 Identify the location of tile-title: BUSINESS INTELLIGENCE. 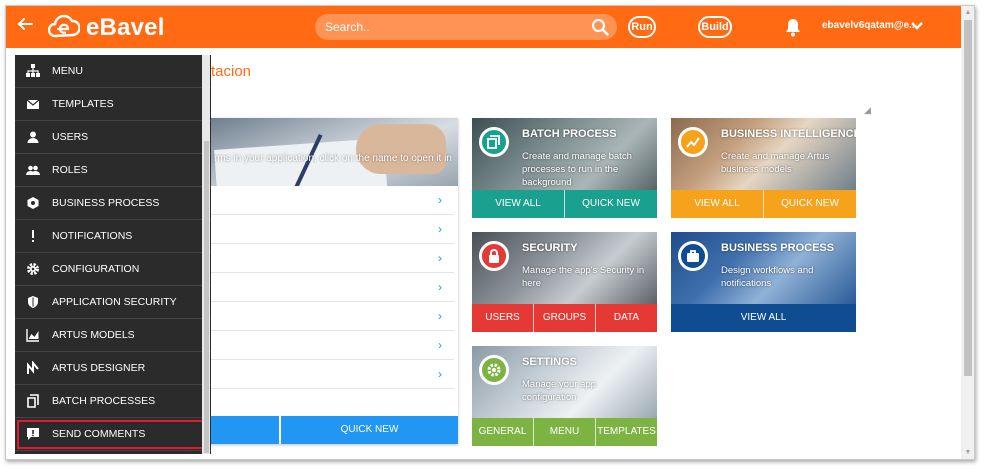
(788, 134).